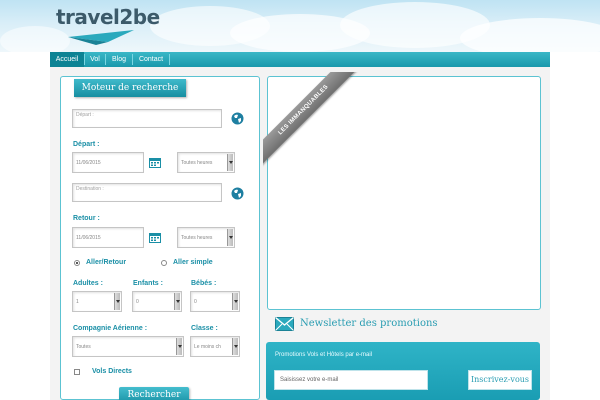 The image size is (600, 400). I want to click on direct-flights-checkbox, so click(77, 372).